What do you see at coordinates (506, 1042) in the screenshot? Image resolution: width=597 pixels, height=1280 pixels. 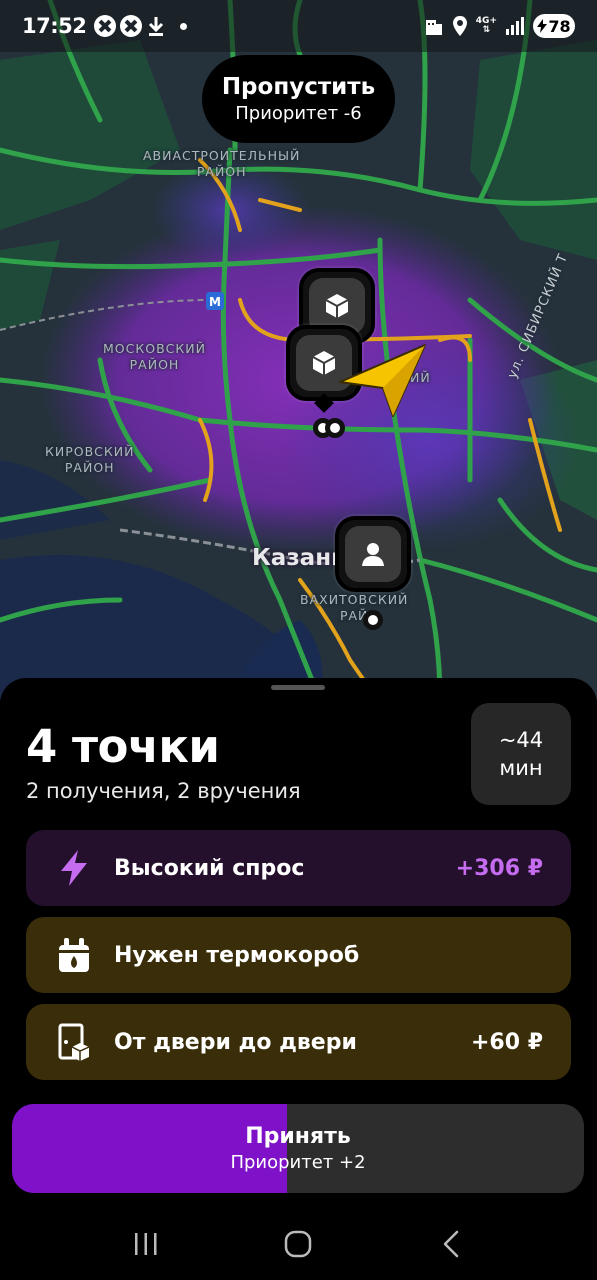 I see `feature-value: +60 ₽` at bounding box center [506, 1042].